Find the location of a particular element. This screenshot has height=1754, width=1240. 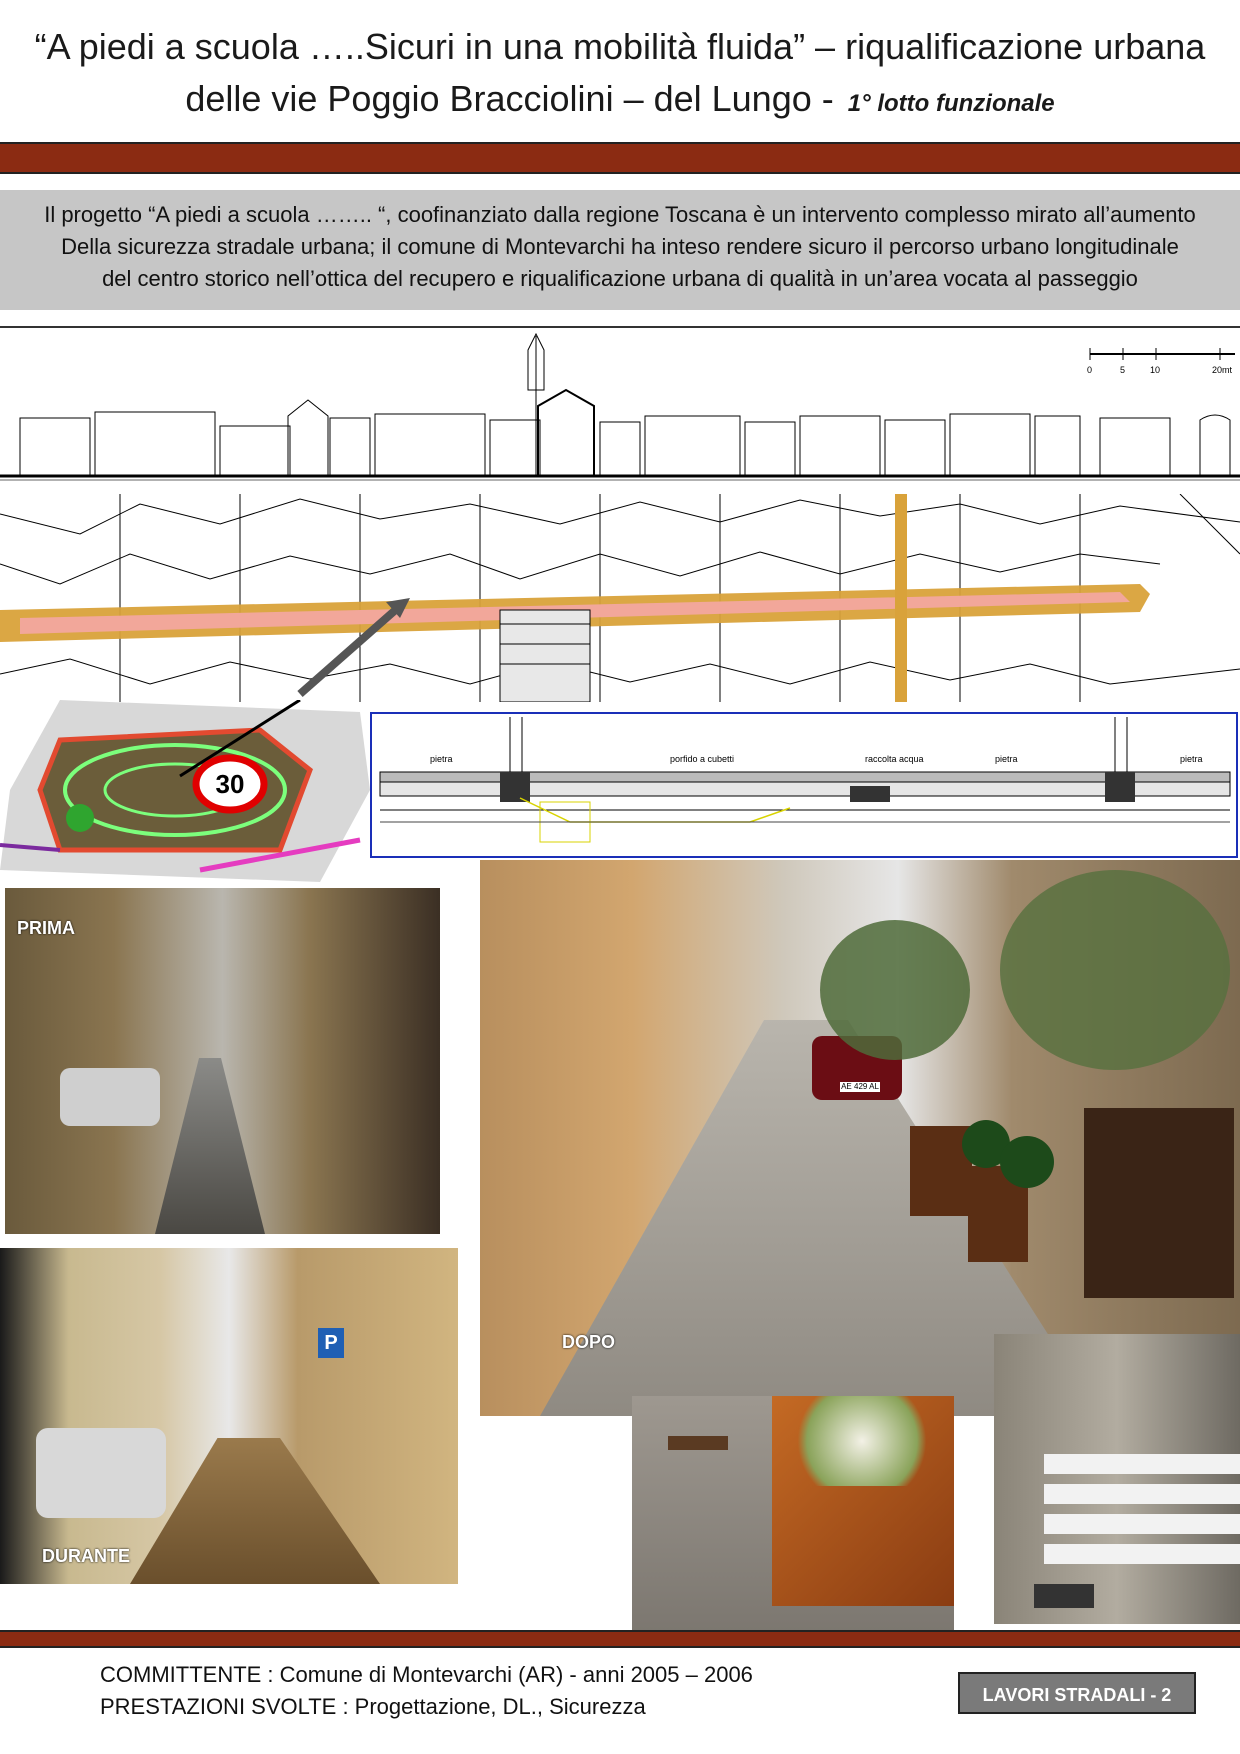

page-subtitle: 1° lotto funzionale is located at coordinates (951, 103).